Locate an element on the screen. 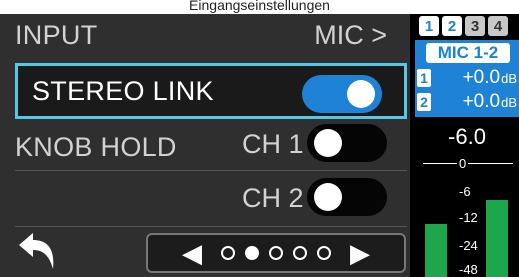 The width and height of the screenshot is (519, 277). page-dot-active is located at coordinates (252, 253).